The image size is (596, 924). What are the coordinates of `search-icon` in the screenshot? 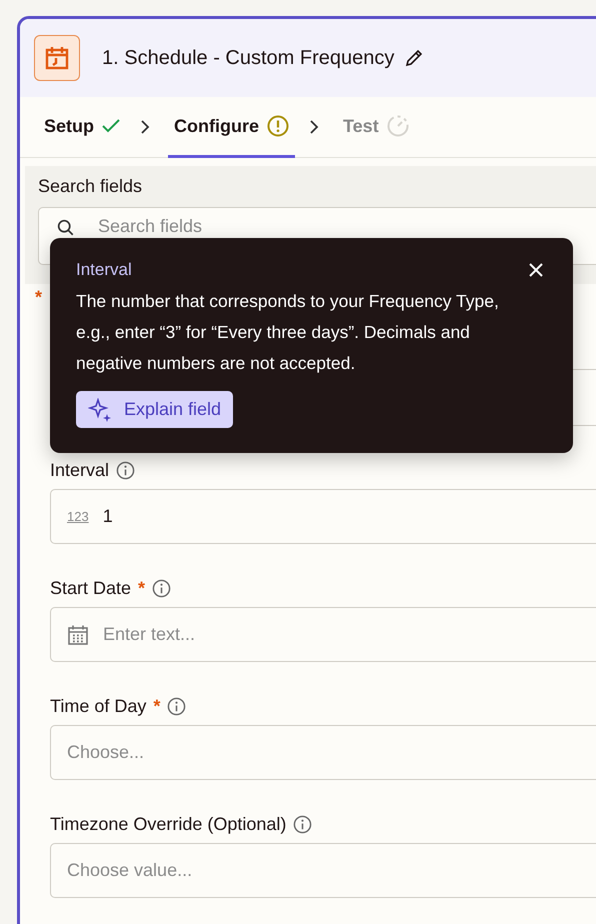 It's located at (65, 227).